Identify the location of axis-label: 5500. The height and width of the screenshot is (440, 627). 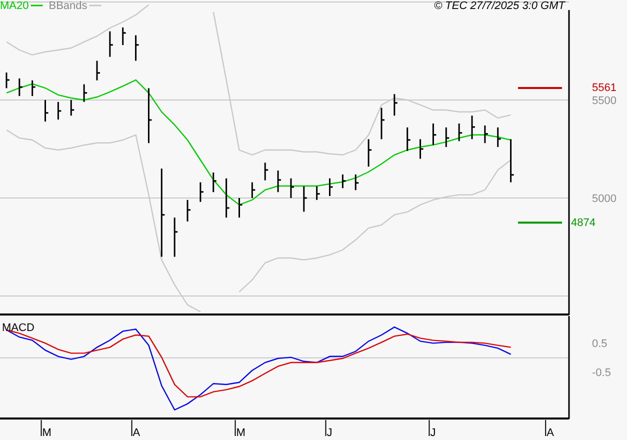
(604, 100).